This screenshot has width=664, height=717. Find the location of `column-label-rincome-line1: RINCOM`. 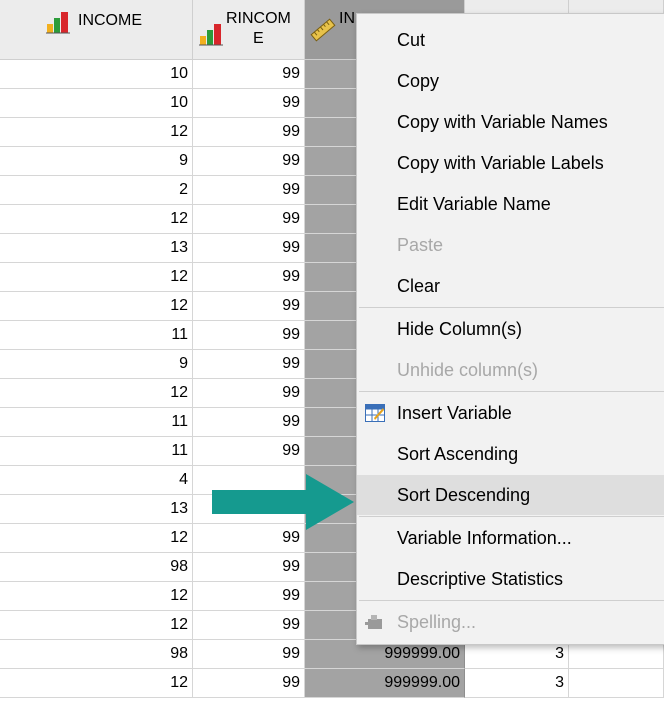

column-label-rincome-line1: RINCOM is located at coordinates (258, 18).